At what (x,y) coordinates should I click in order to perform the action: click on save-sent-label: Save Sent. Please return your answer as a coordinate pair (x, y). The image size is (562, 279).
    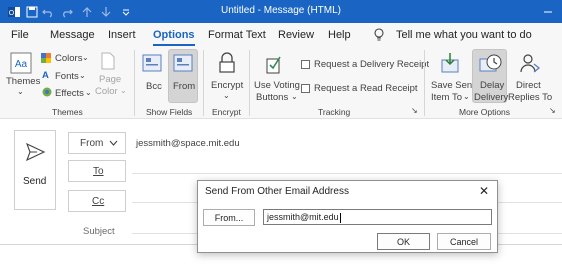
    Looking at the image, I should click on (453, 85).